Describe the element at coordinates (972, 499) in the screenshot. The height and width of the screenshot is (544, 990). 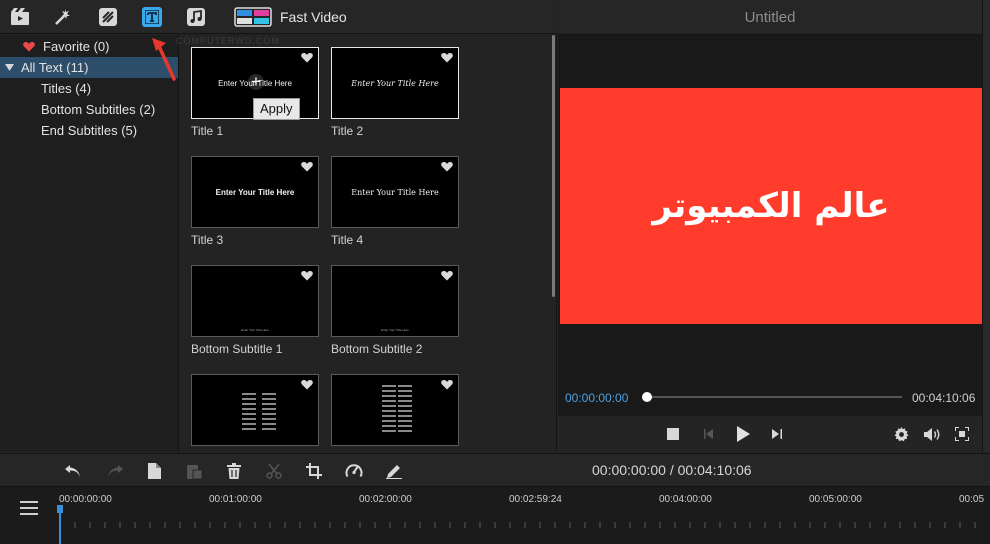
I see `tick-label: 00:05` at that location.